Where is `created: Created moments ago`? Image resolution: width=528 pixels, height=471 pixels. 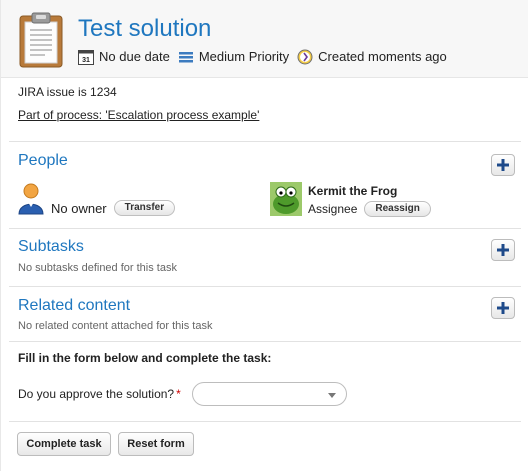
created: Created moments ago is located at coordinates (372, 57).